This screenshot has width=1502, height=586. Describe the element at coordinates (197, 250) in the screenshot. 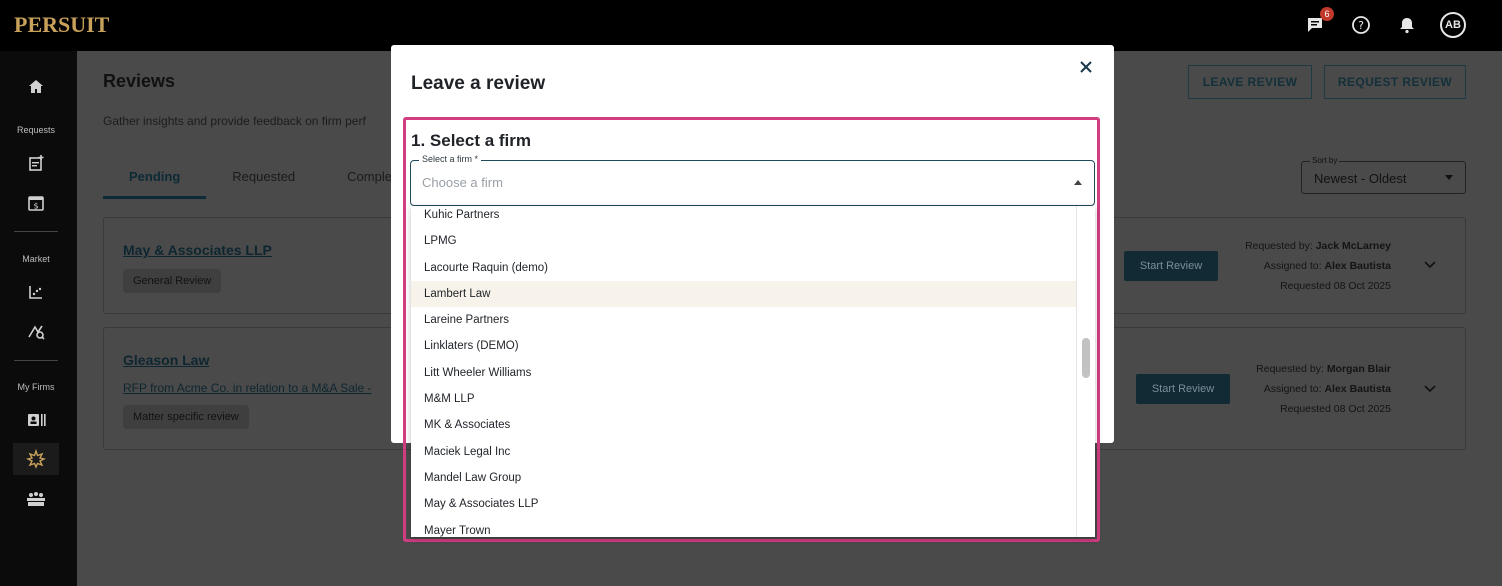

I see `firm-name-link: May & Associates LLP` at that location.